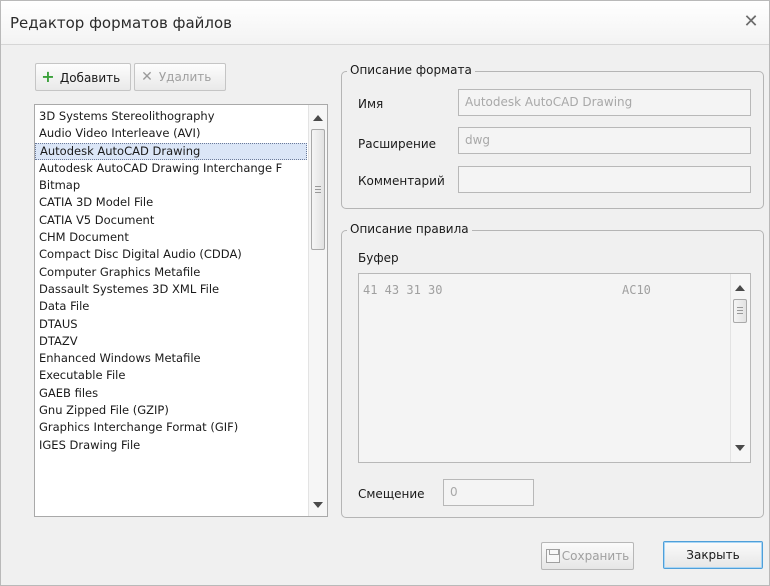  Describe the element at coordinates (171, 341) in the screenshot. I see `list-item: DTAZV` at that location.